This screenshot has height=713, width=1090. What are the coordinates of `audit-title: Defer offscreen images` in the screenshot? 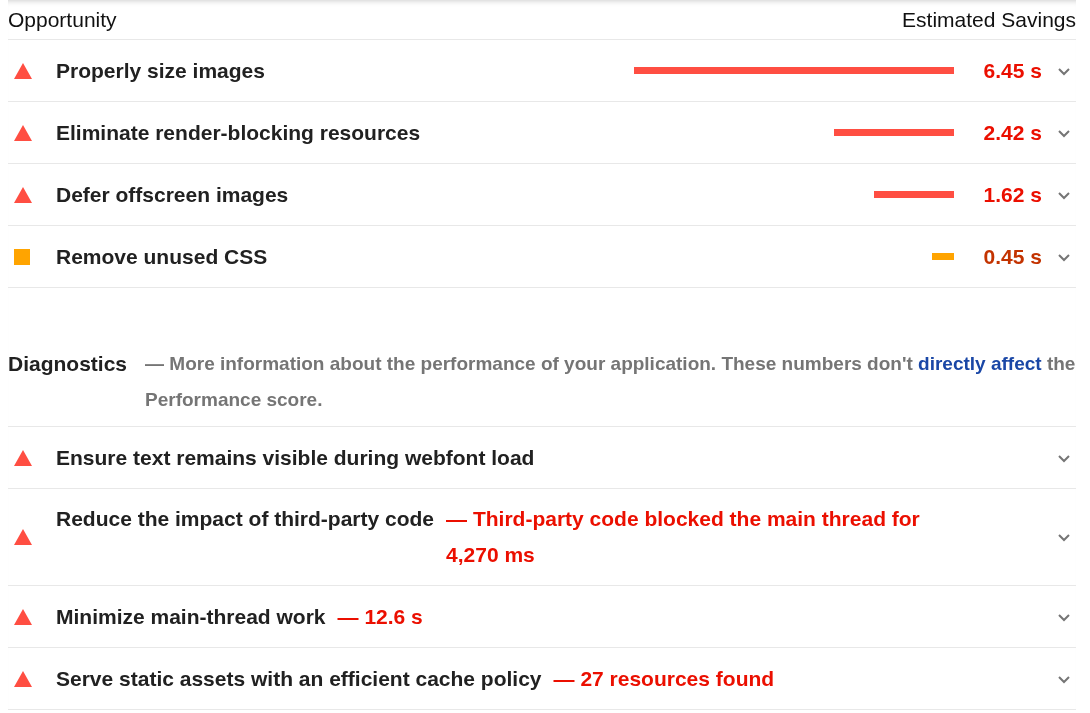 It's located at (172, 194).